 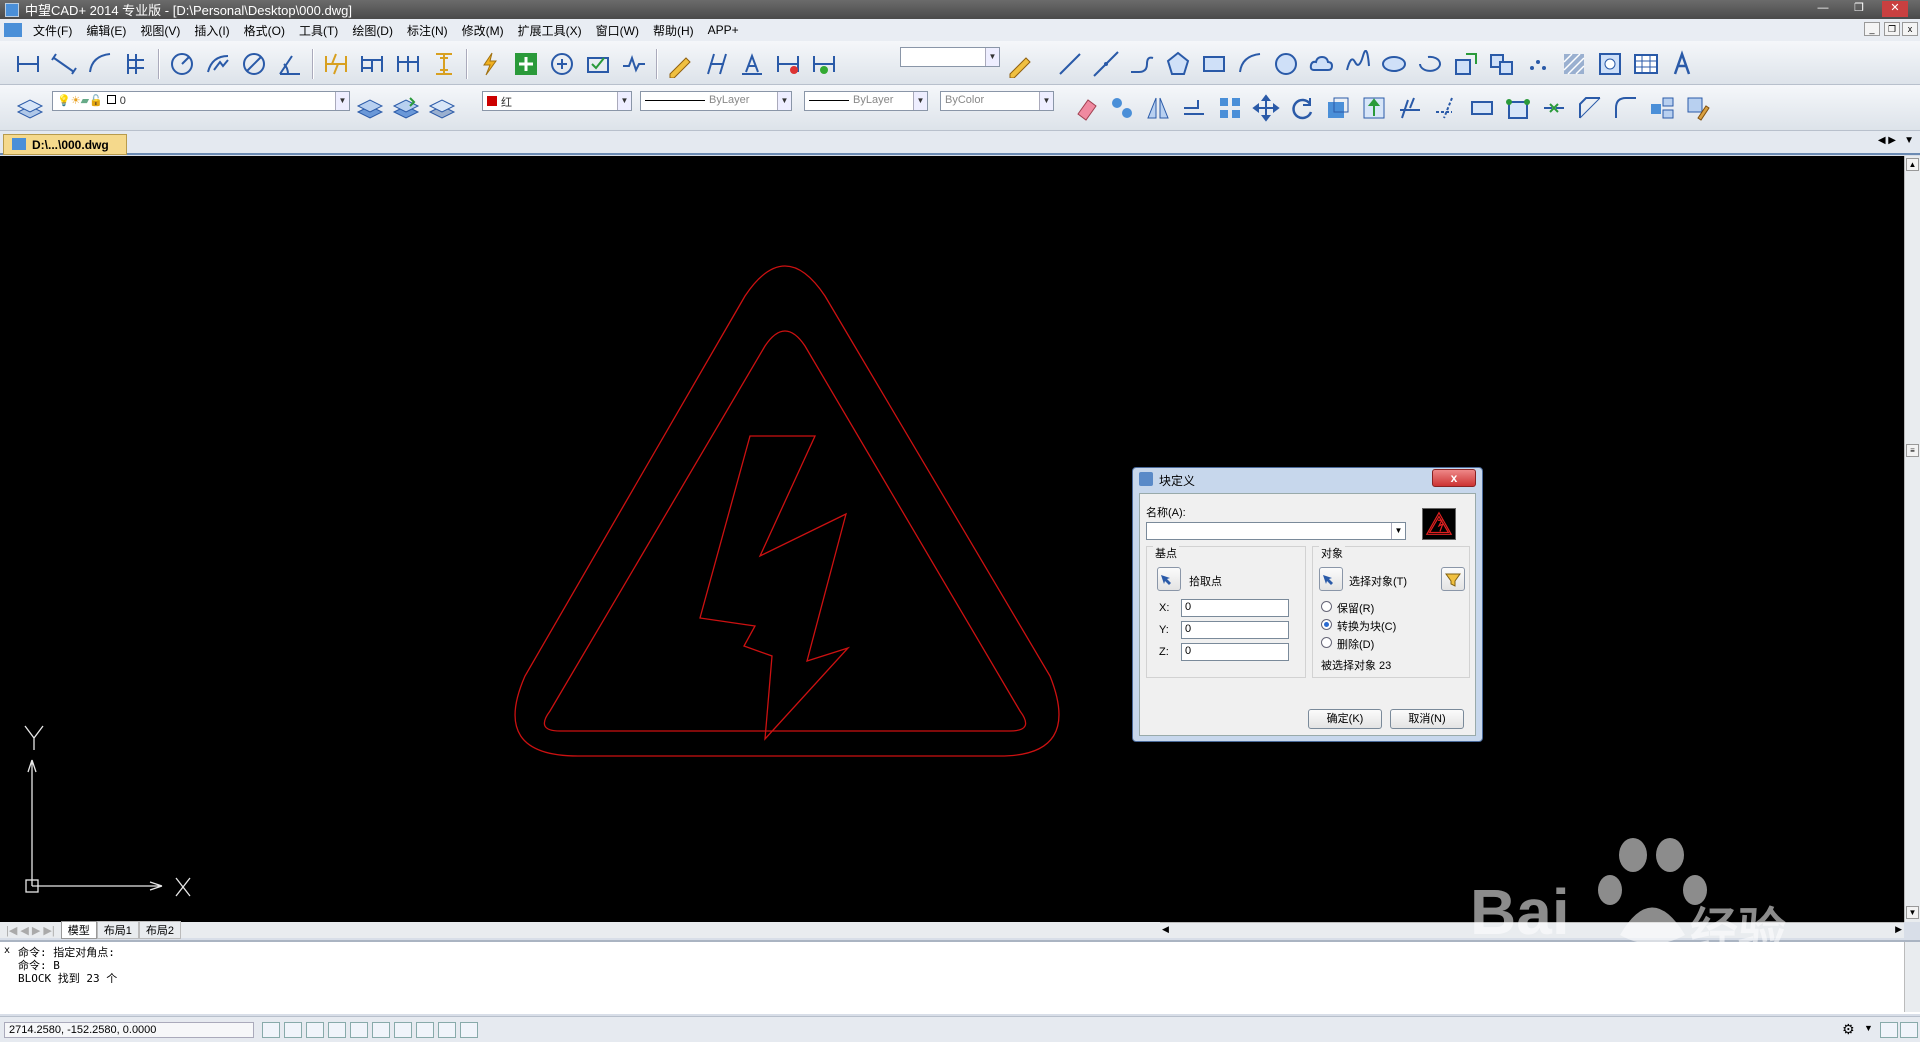 I want to click on tolerance-icon, so click(x=490, y=64).